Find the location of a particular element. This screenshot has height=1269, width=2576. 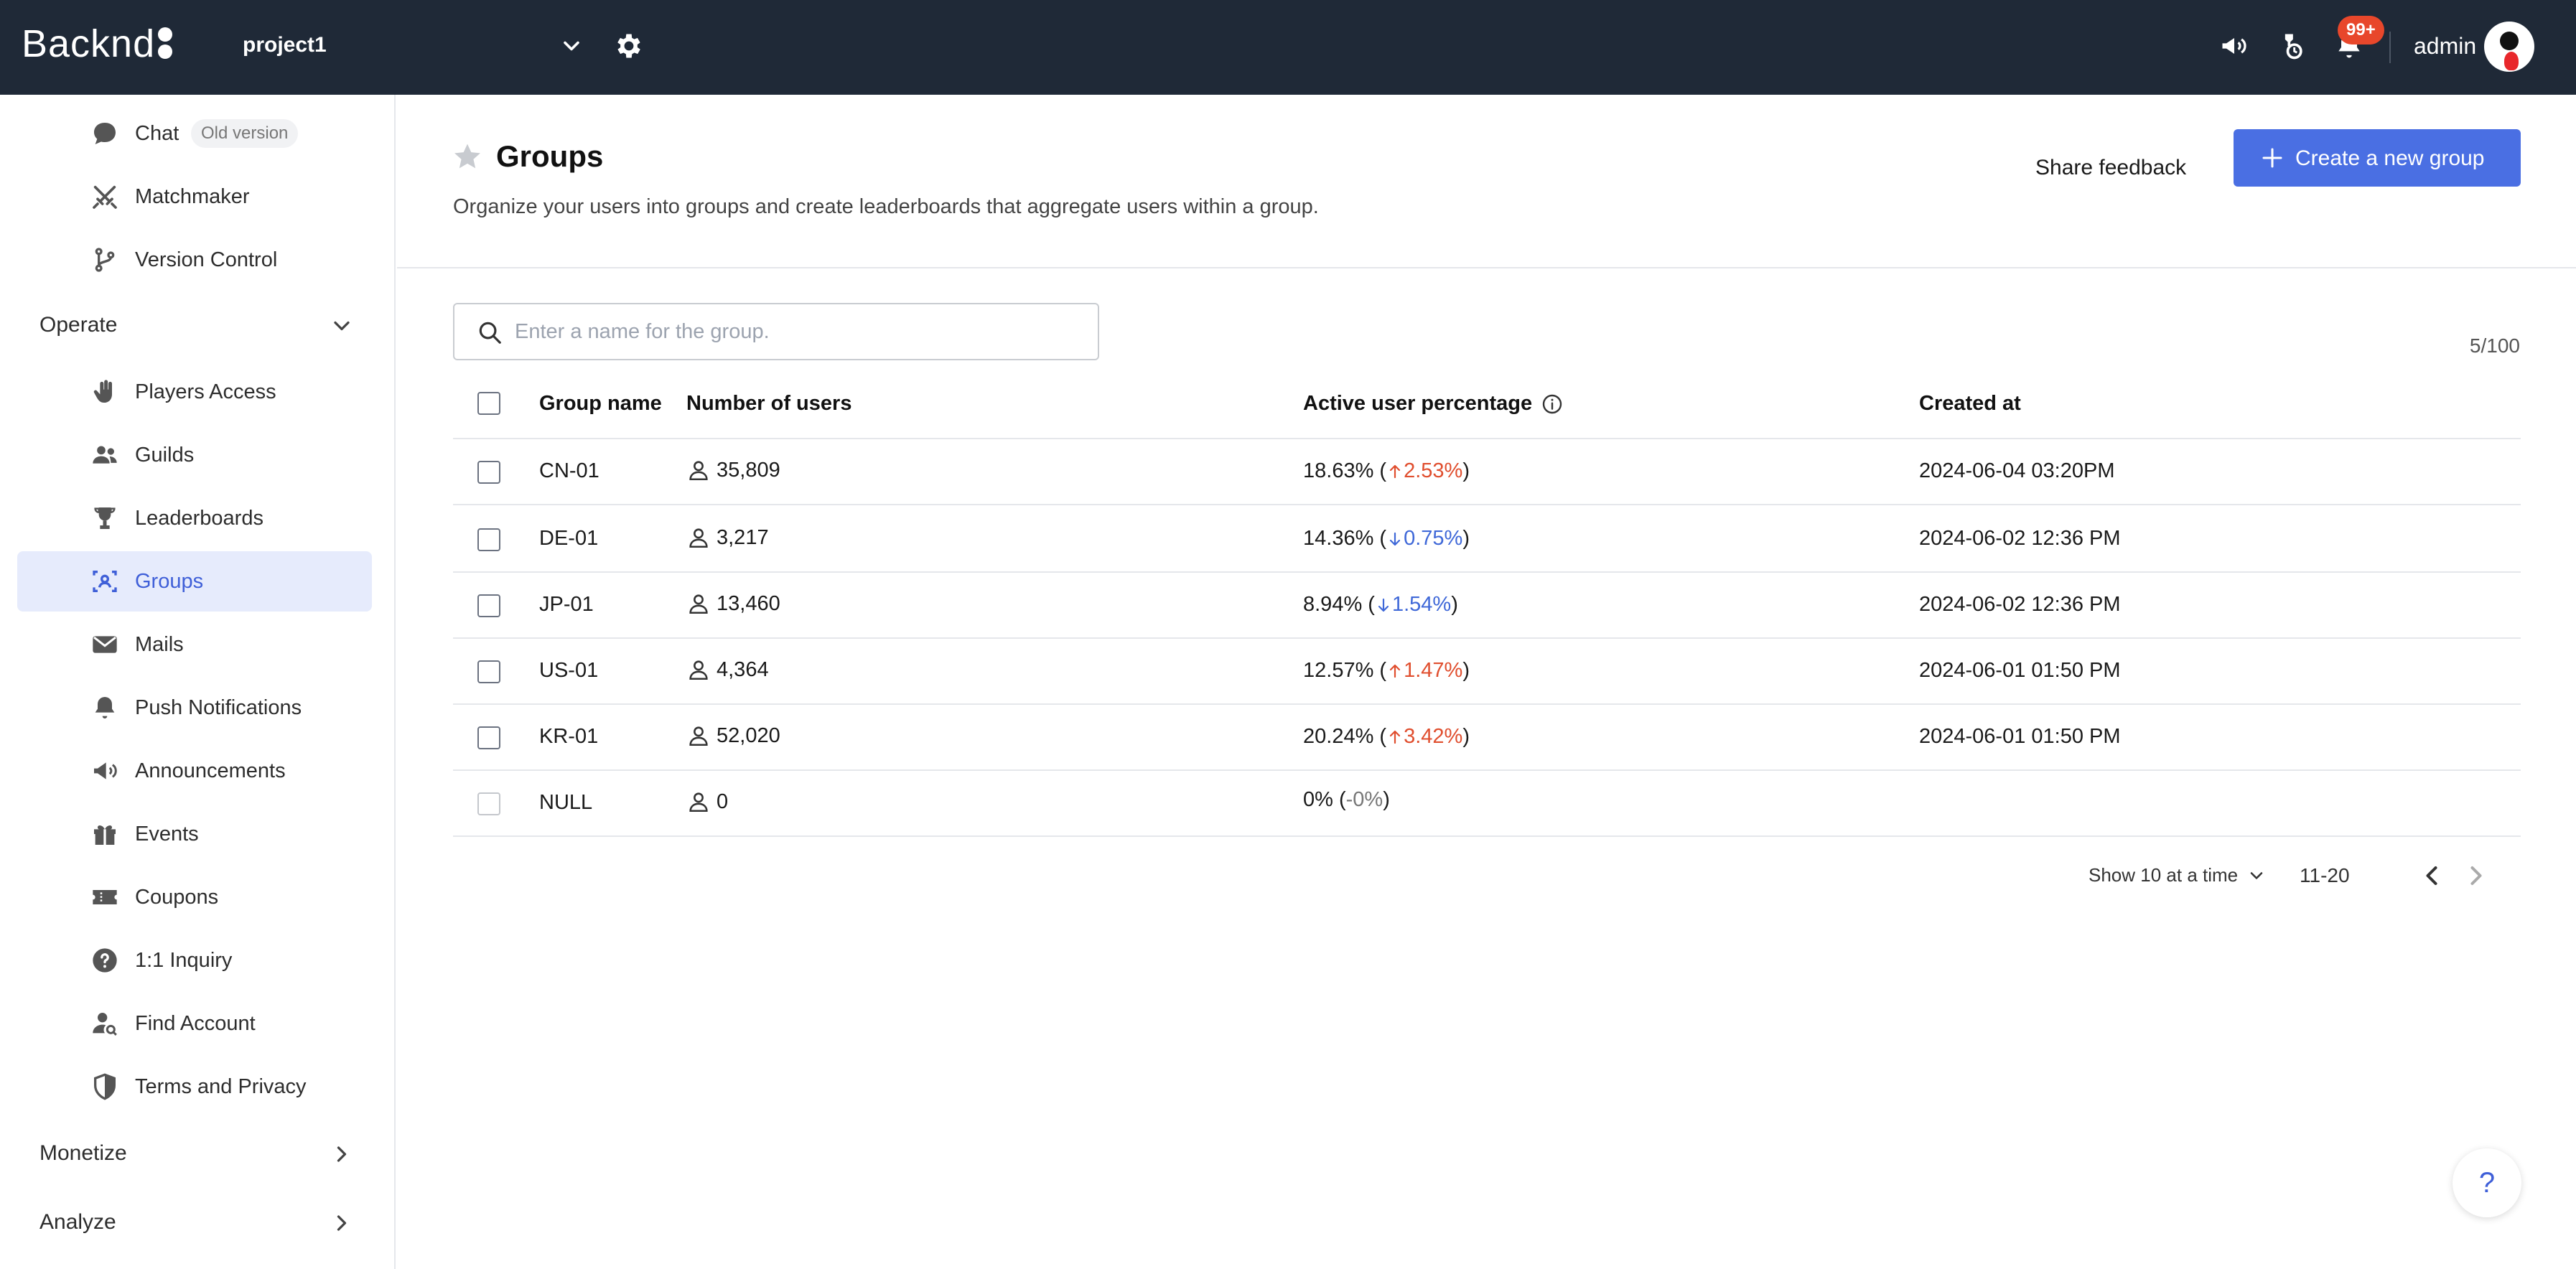

sidebar-item-label: Chat is located at coordinates (157, 133).